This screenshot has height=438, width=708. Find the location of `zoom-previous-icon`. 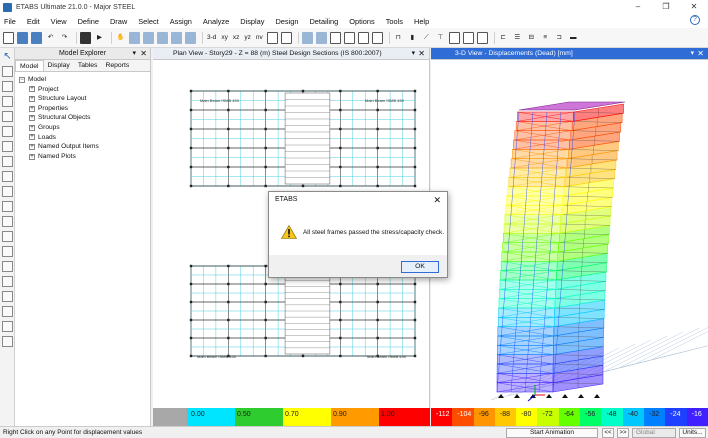

zoom-previous-icon is located at coordinates (190, 37).